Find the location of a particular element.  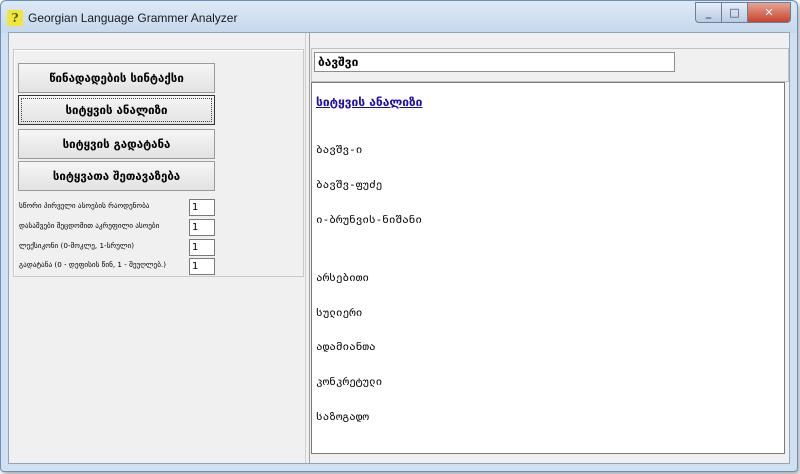

allowed-typos-input: 1 is located at coordinates (202, 227).